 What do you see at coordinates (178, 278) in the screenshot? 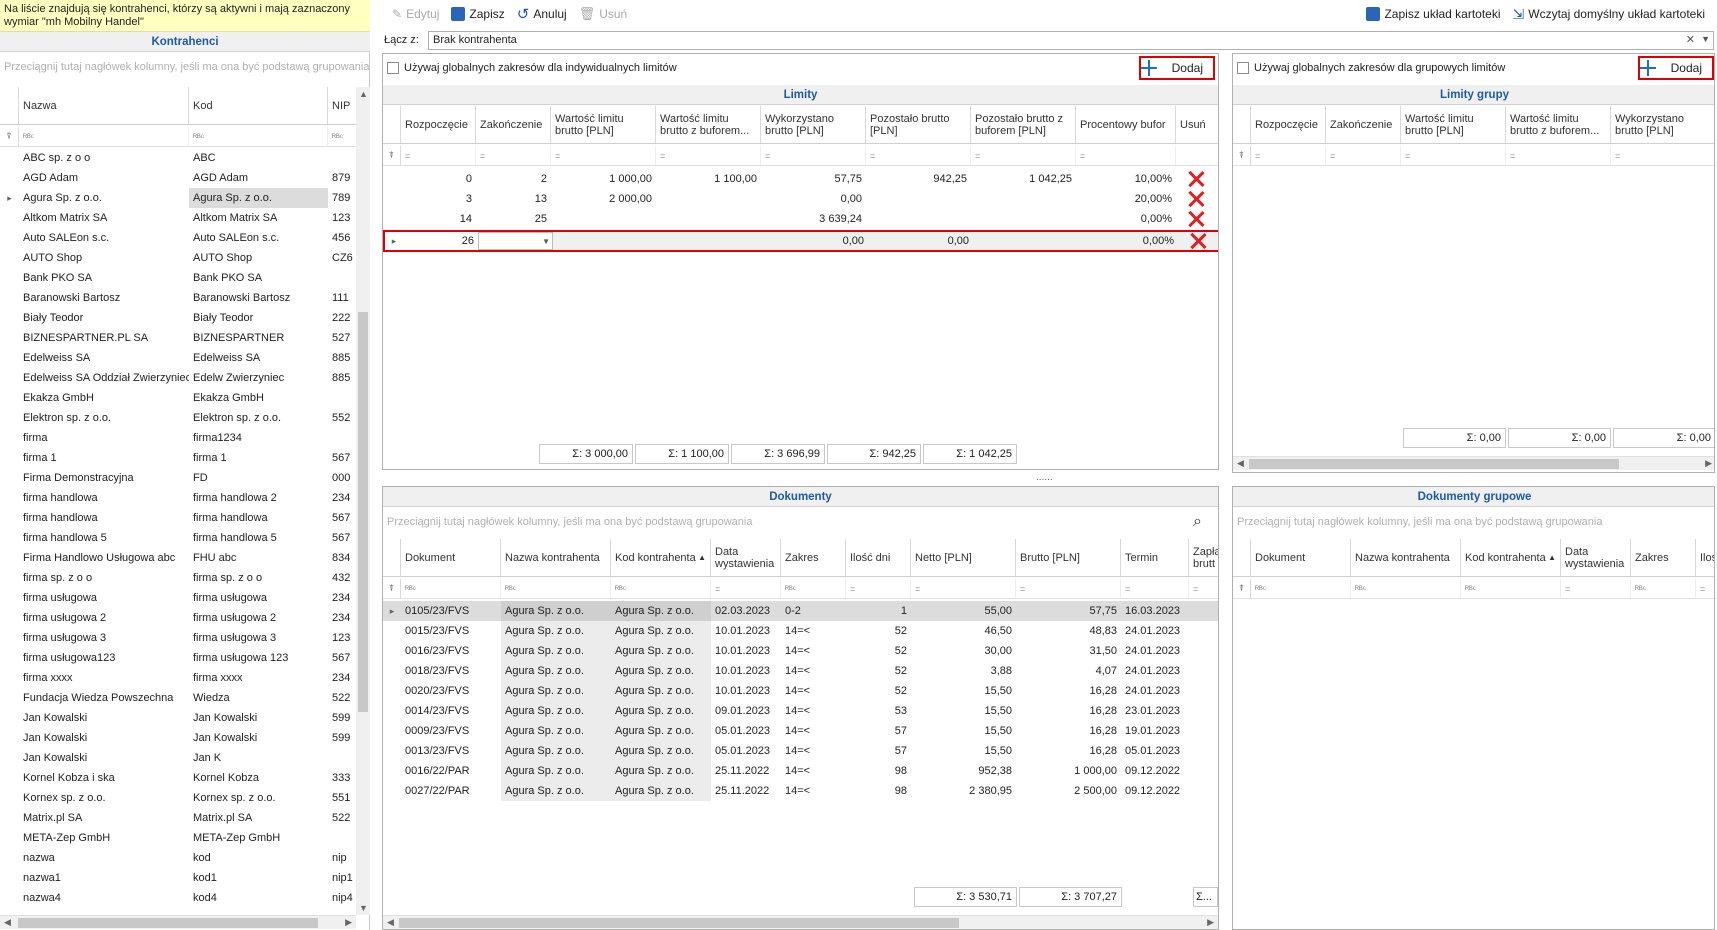
I see `contractor-row: Bank PKO SA Bank PKO SA` at bounding box center [178, 278].